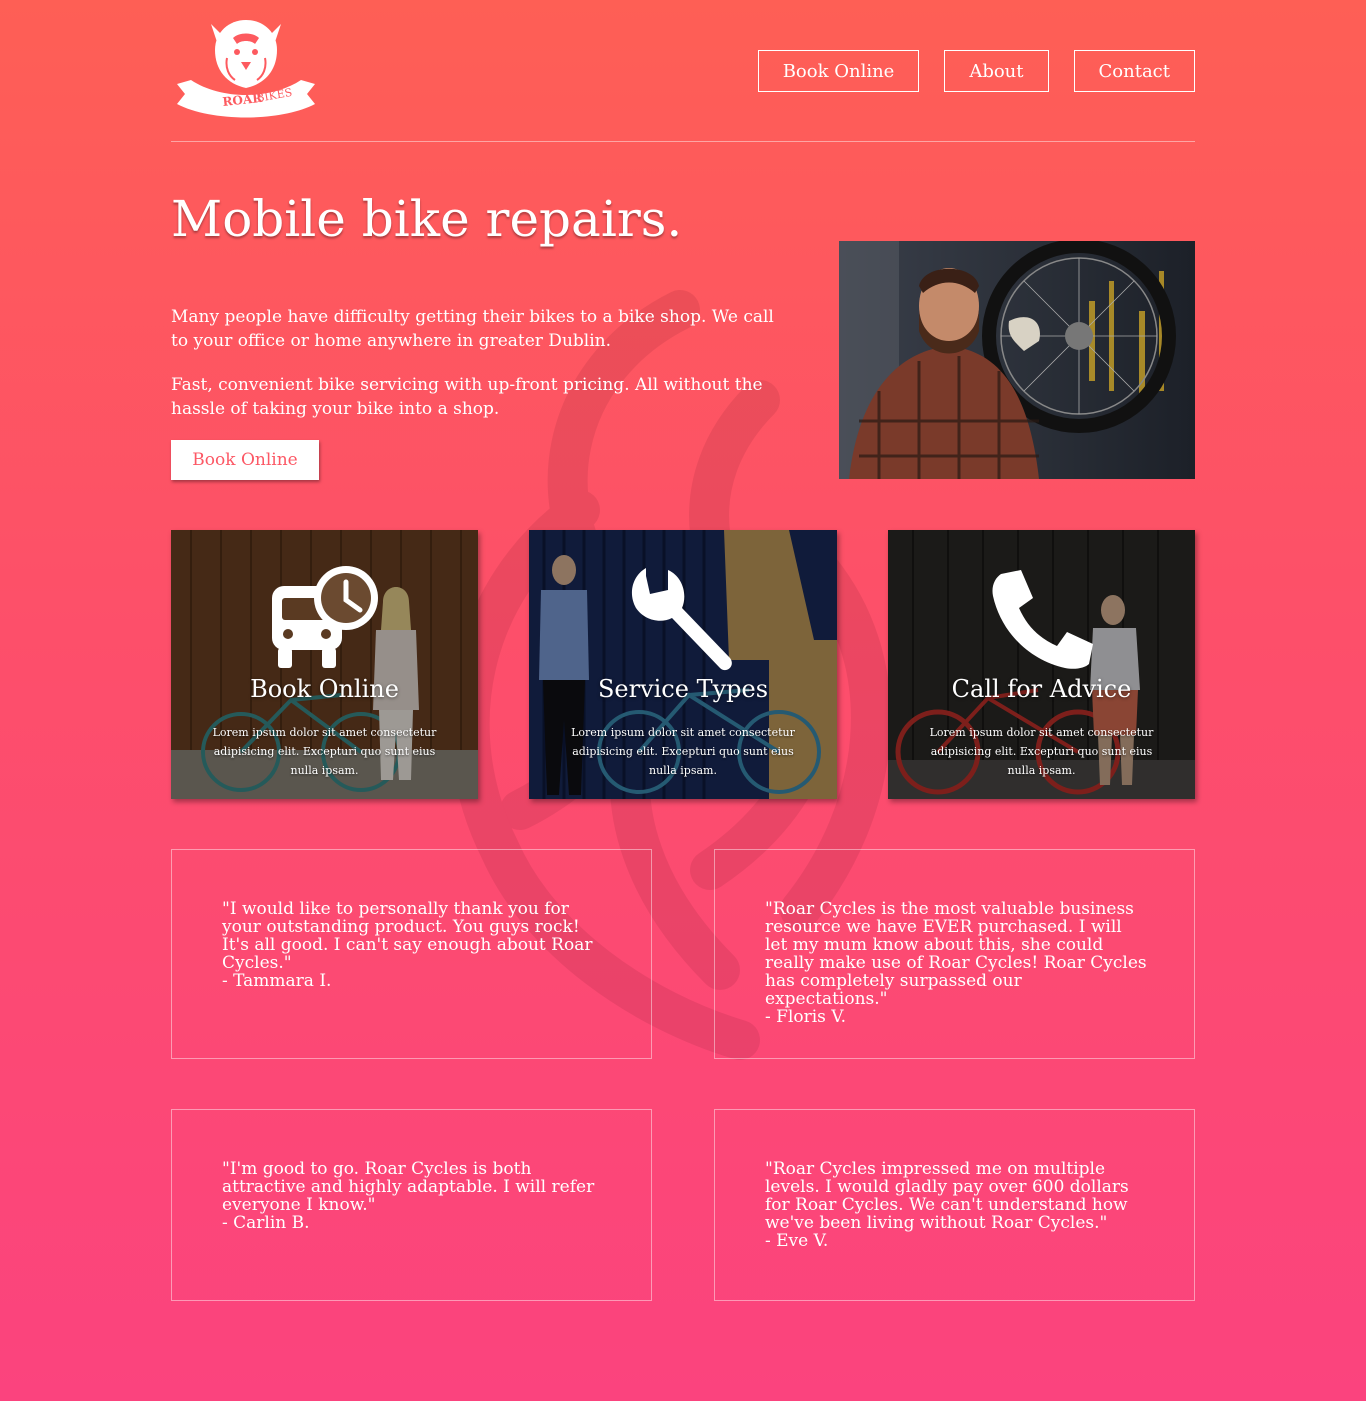 This screenshot has width=1366, height=1401. I want to click on card-title: Call for Advice, so click(1041, 689).